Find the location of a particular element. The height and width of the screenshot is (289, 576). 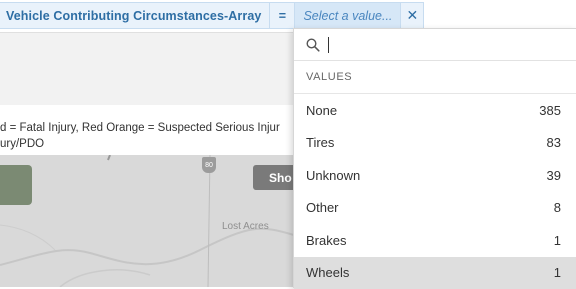

option-label: None is located at coordinates (321, 110).